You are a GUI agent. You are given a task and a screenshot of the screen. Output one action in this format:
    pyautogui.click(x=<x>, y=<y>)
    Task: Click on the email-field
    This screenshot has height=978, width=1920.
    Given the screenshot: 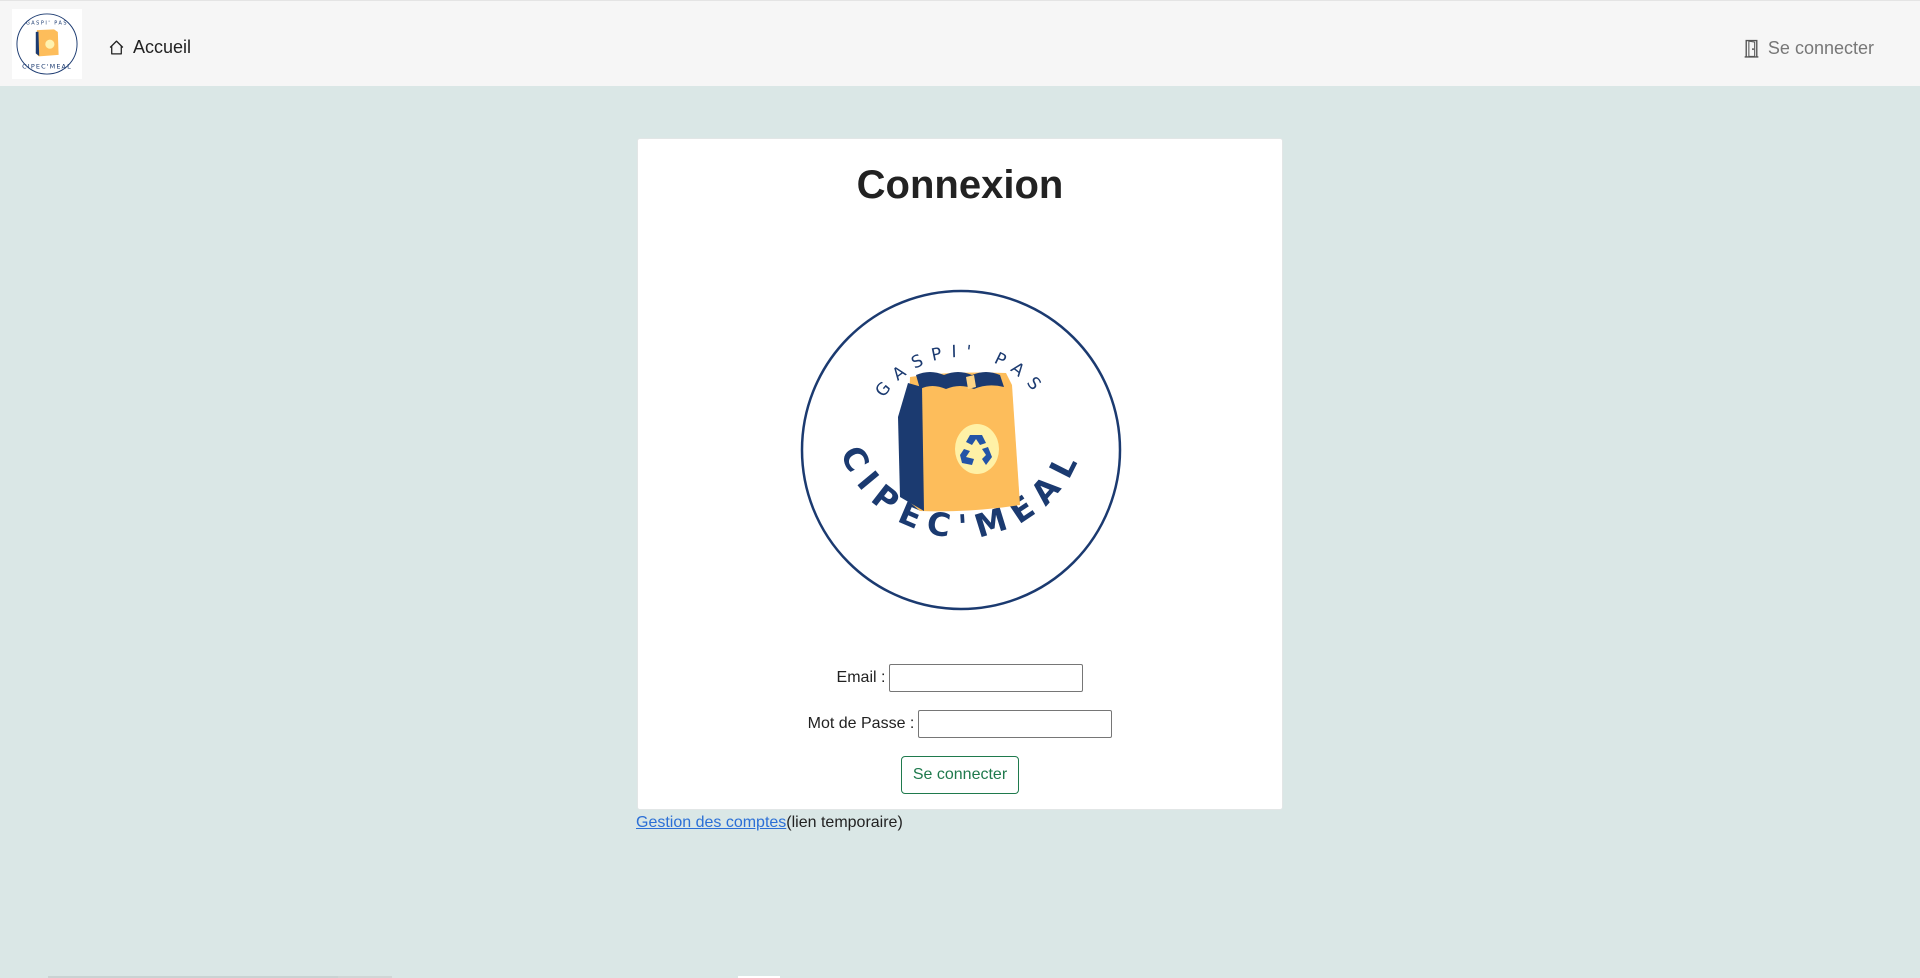 What is the action you would take?
    pyautogui.click(x=986, y=678)
    